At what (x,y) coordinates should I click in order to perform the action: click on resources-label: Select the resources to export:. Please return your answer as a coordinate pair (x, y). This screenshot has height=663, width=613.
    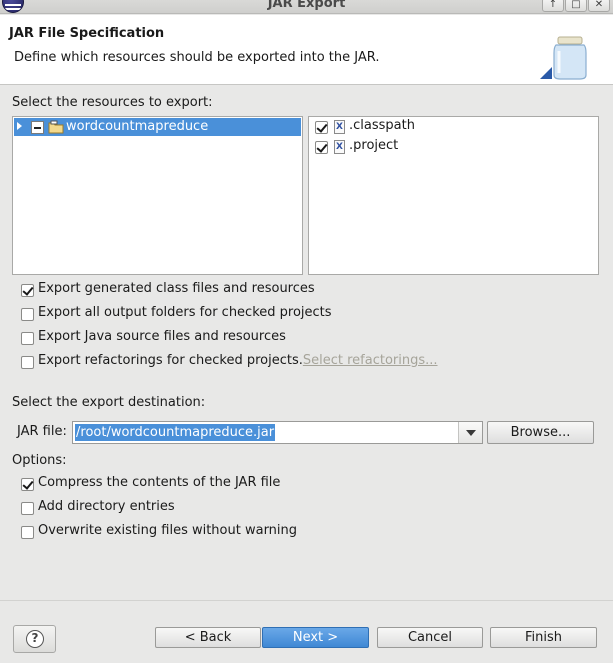
    Looking at the image, I should click on (112, 102).